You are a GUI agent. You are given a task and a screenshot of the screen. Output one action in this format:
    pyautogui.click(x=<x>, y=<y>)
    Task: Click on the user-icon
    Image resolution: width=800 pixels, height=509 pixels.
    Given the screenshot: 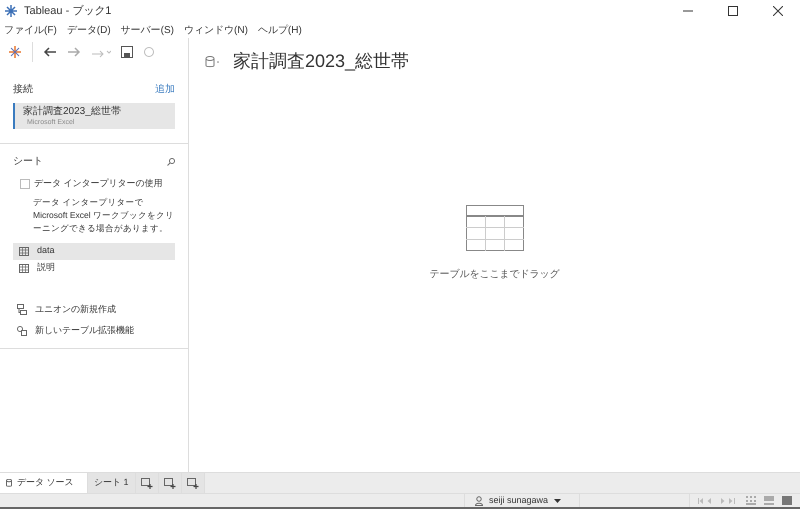 What is the action you would take?
    pyautogui.click(x=478, y=501)
    